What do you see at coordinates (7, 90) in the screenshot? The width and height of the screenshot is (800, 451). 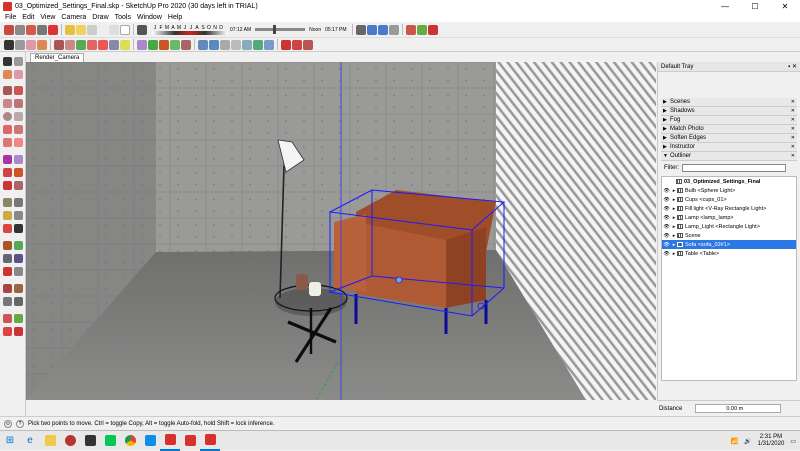 I see `line-tool-icon` at bounding box center [7, 90].